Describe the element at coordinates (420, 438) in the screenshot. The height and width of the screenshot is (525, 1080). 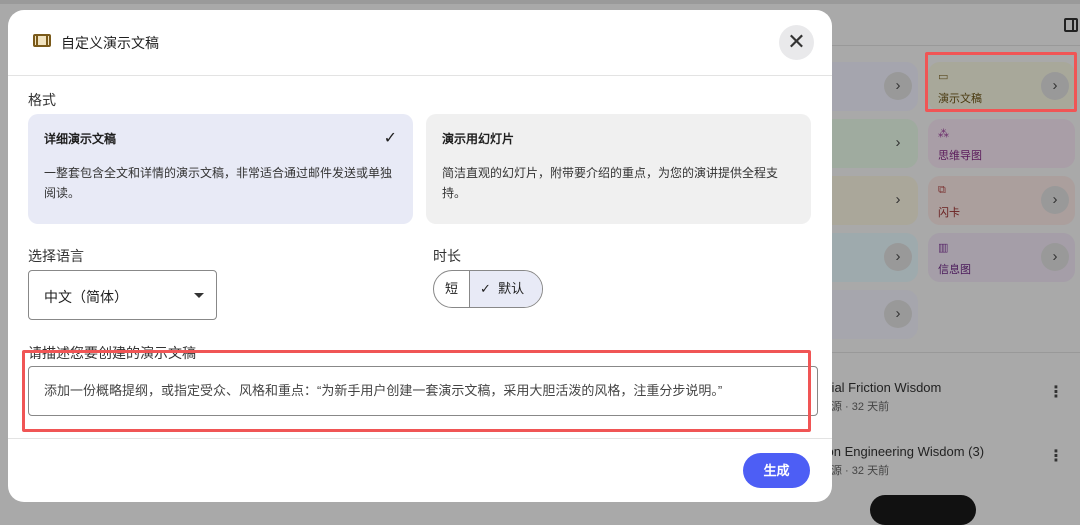
I see `footer-divider` at that location.